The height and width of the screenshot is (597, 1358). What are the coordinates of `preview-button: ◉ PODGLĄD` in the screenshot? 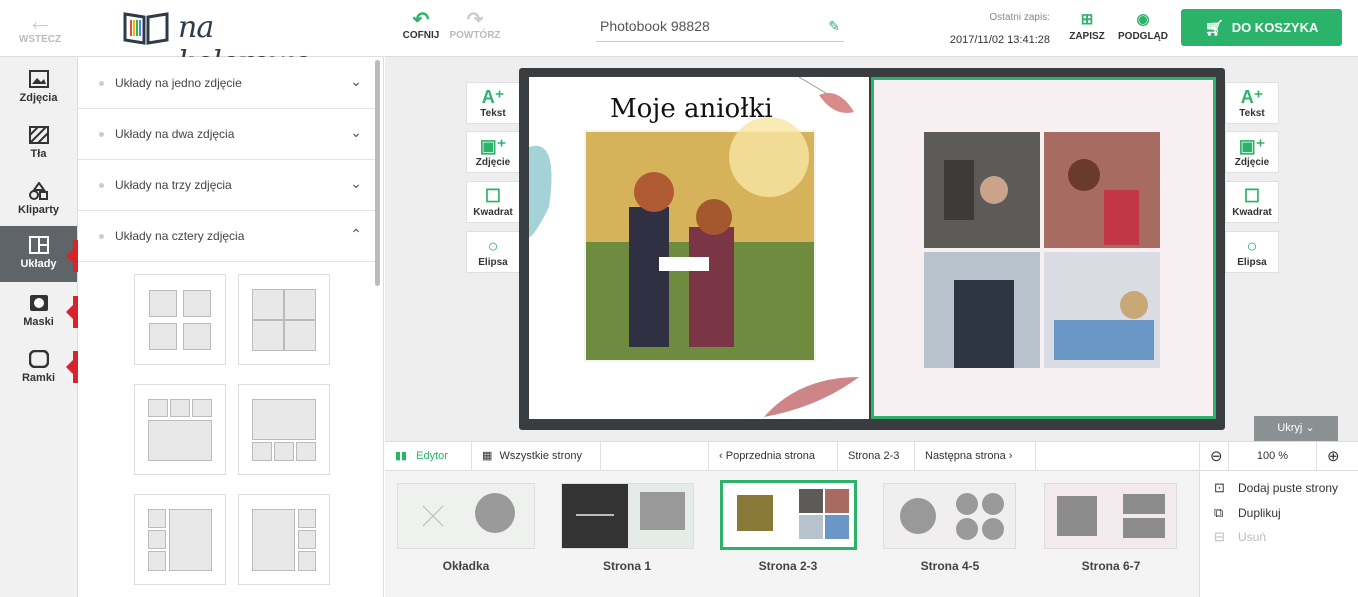 It's located at (1143, 27).